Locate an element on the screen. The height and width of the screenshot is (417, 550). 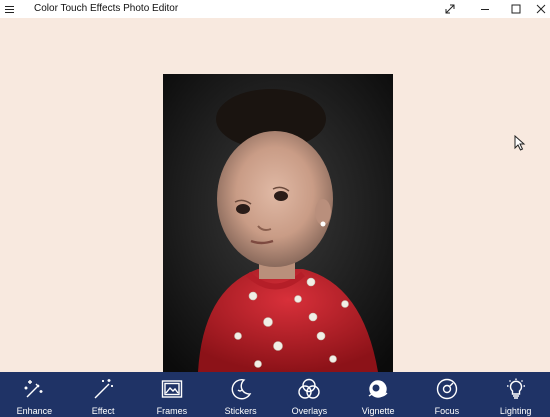
title-bar: Color Touch Effects Photo Editor is located at coordinates (275, 9).